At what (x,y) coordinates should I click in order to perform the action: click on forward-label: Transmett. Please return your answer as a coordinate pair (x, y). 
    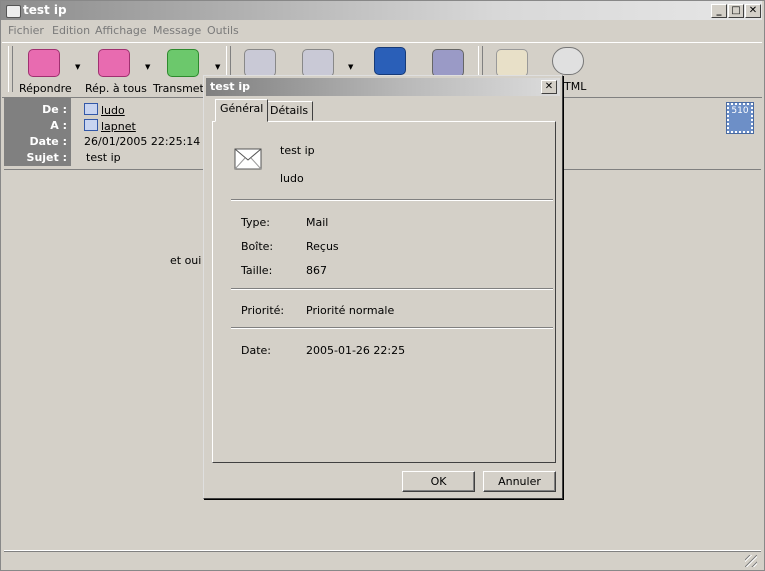
    Looking at the image, I should click on (181, 88).